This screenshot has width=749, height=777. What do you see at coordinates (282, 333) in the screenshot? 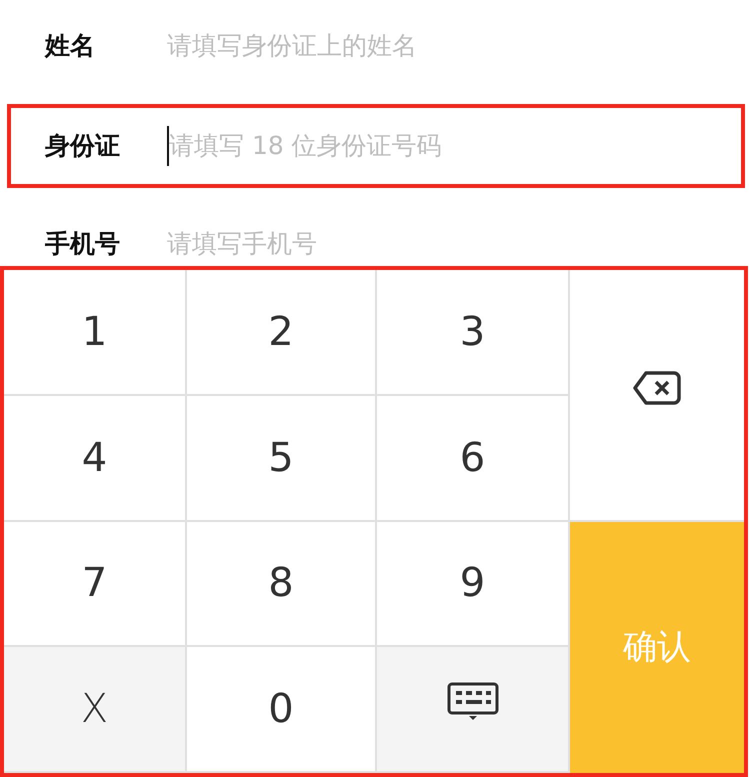
I see `digit-key: 2` at bounding box center [282, 333].